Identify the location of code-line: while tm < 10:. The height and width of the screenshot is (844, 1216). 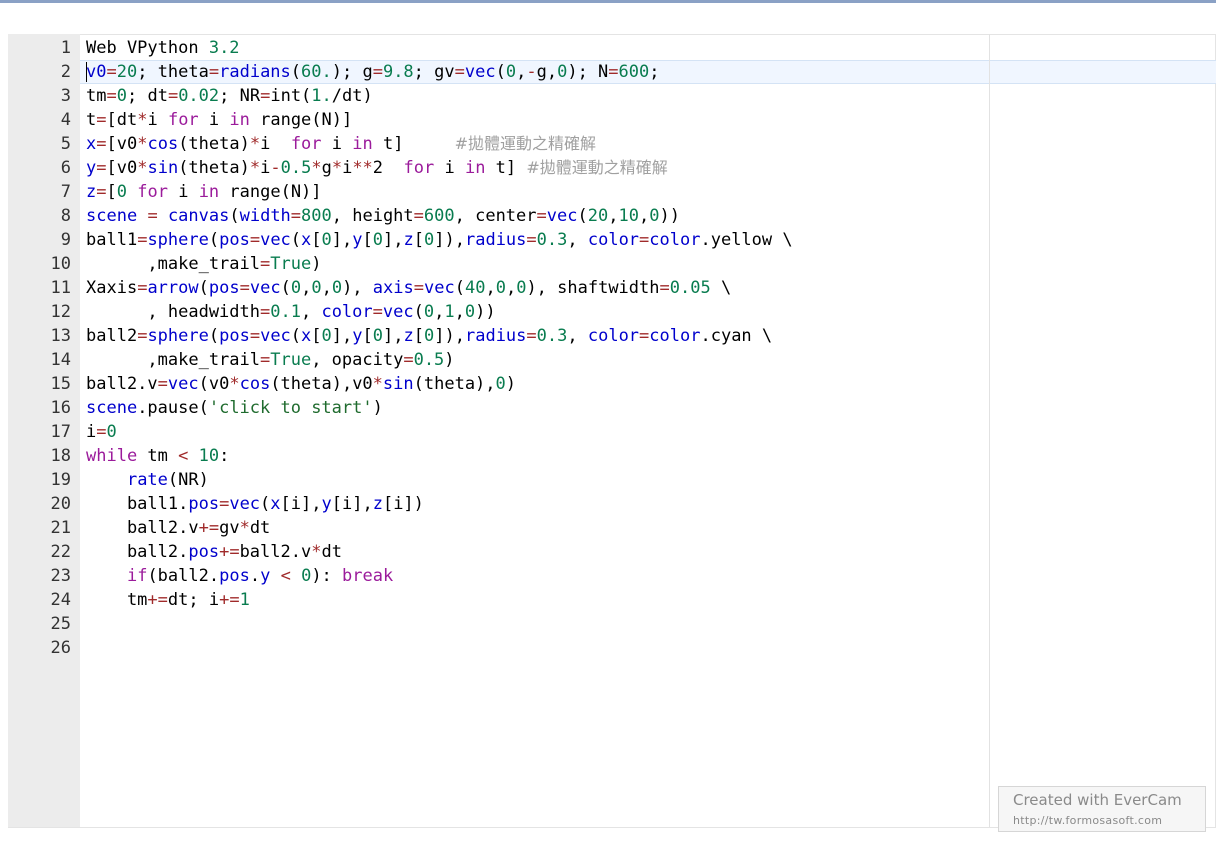
(157, 456).